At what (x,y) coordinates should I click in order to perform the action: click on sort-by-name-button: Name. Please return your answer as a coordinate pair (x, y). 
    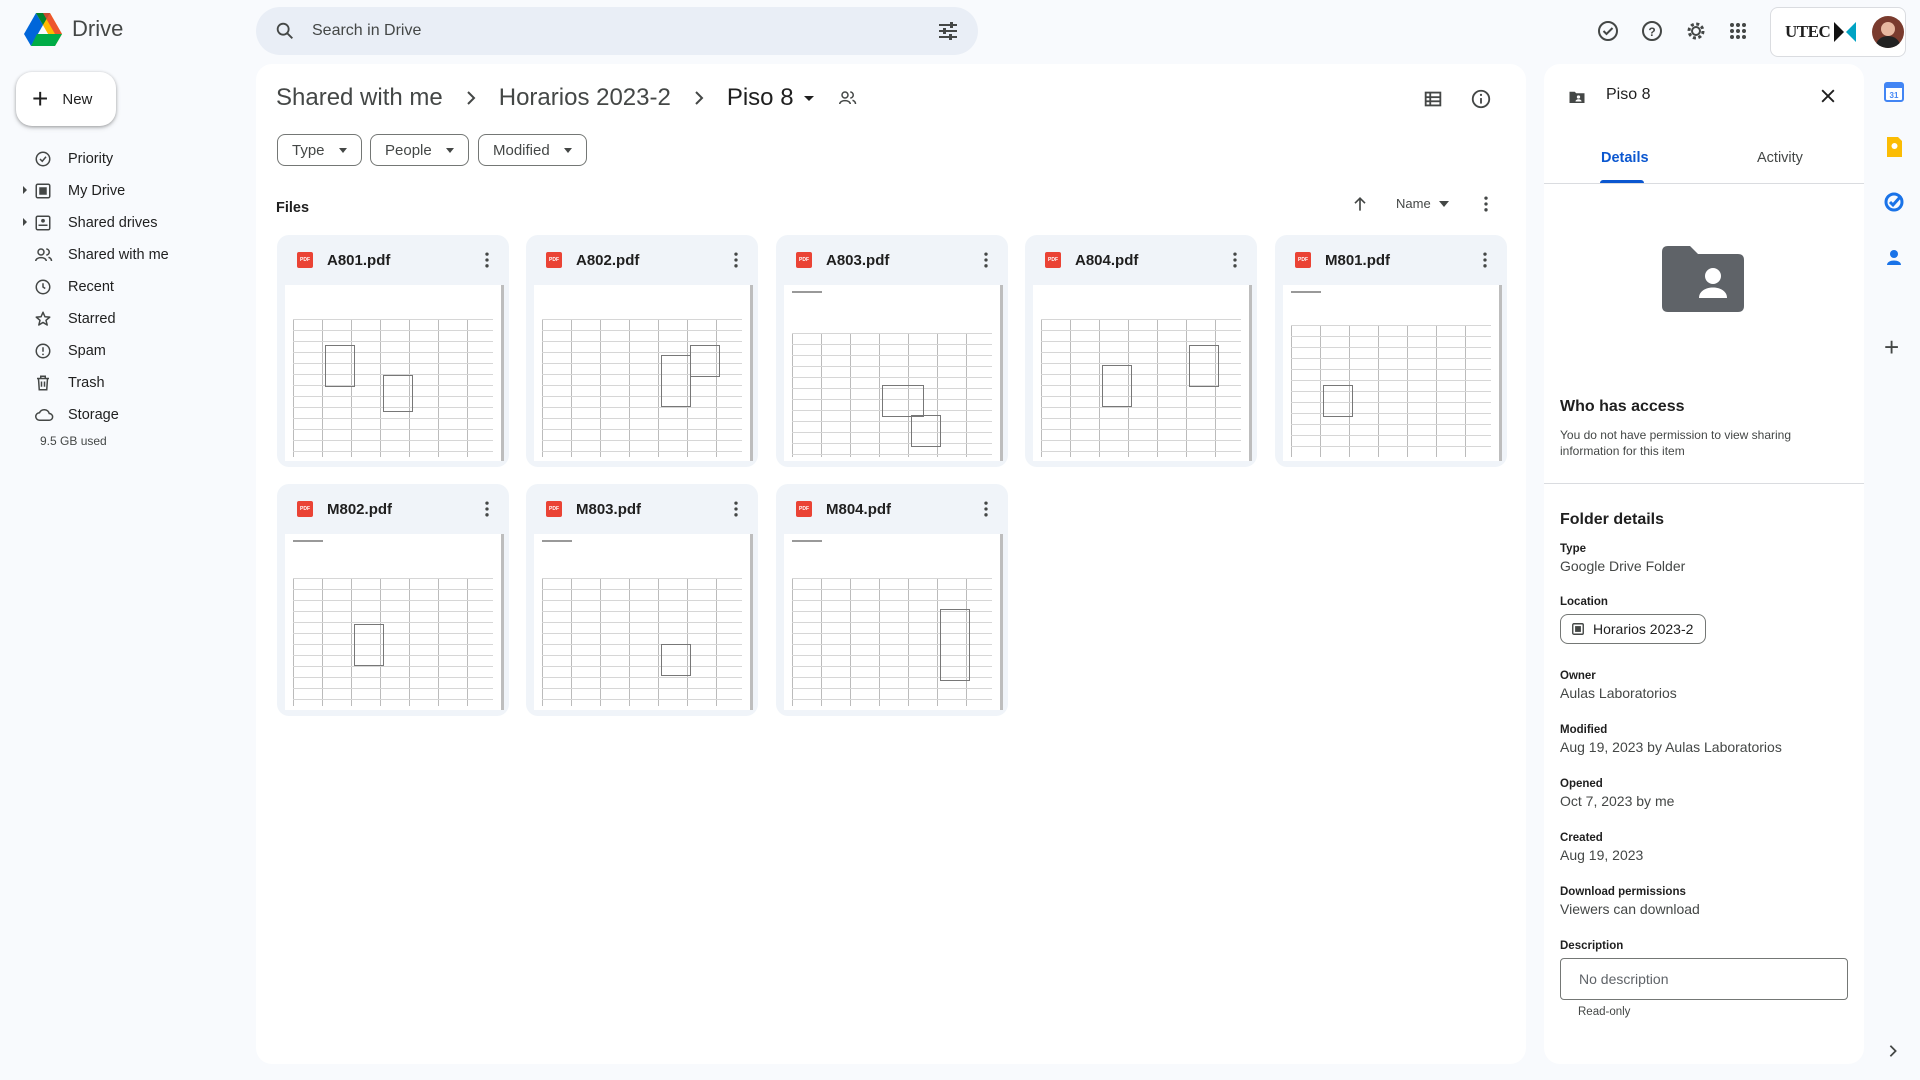
    Looking at the image, I should click on (1422, 203).